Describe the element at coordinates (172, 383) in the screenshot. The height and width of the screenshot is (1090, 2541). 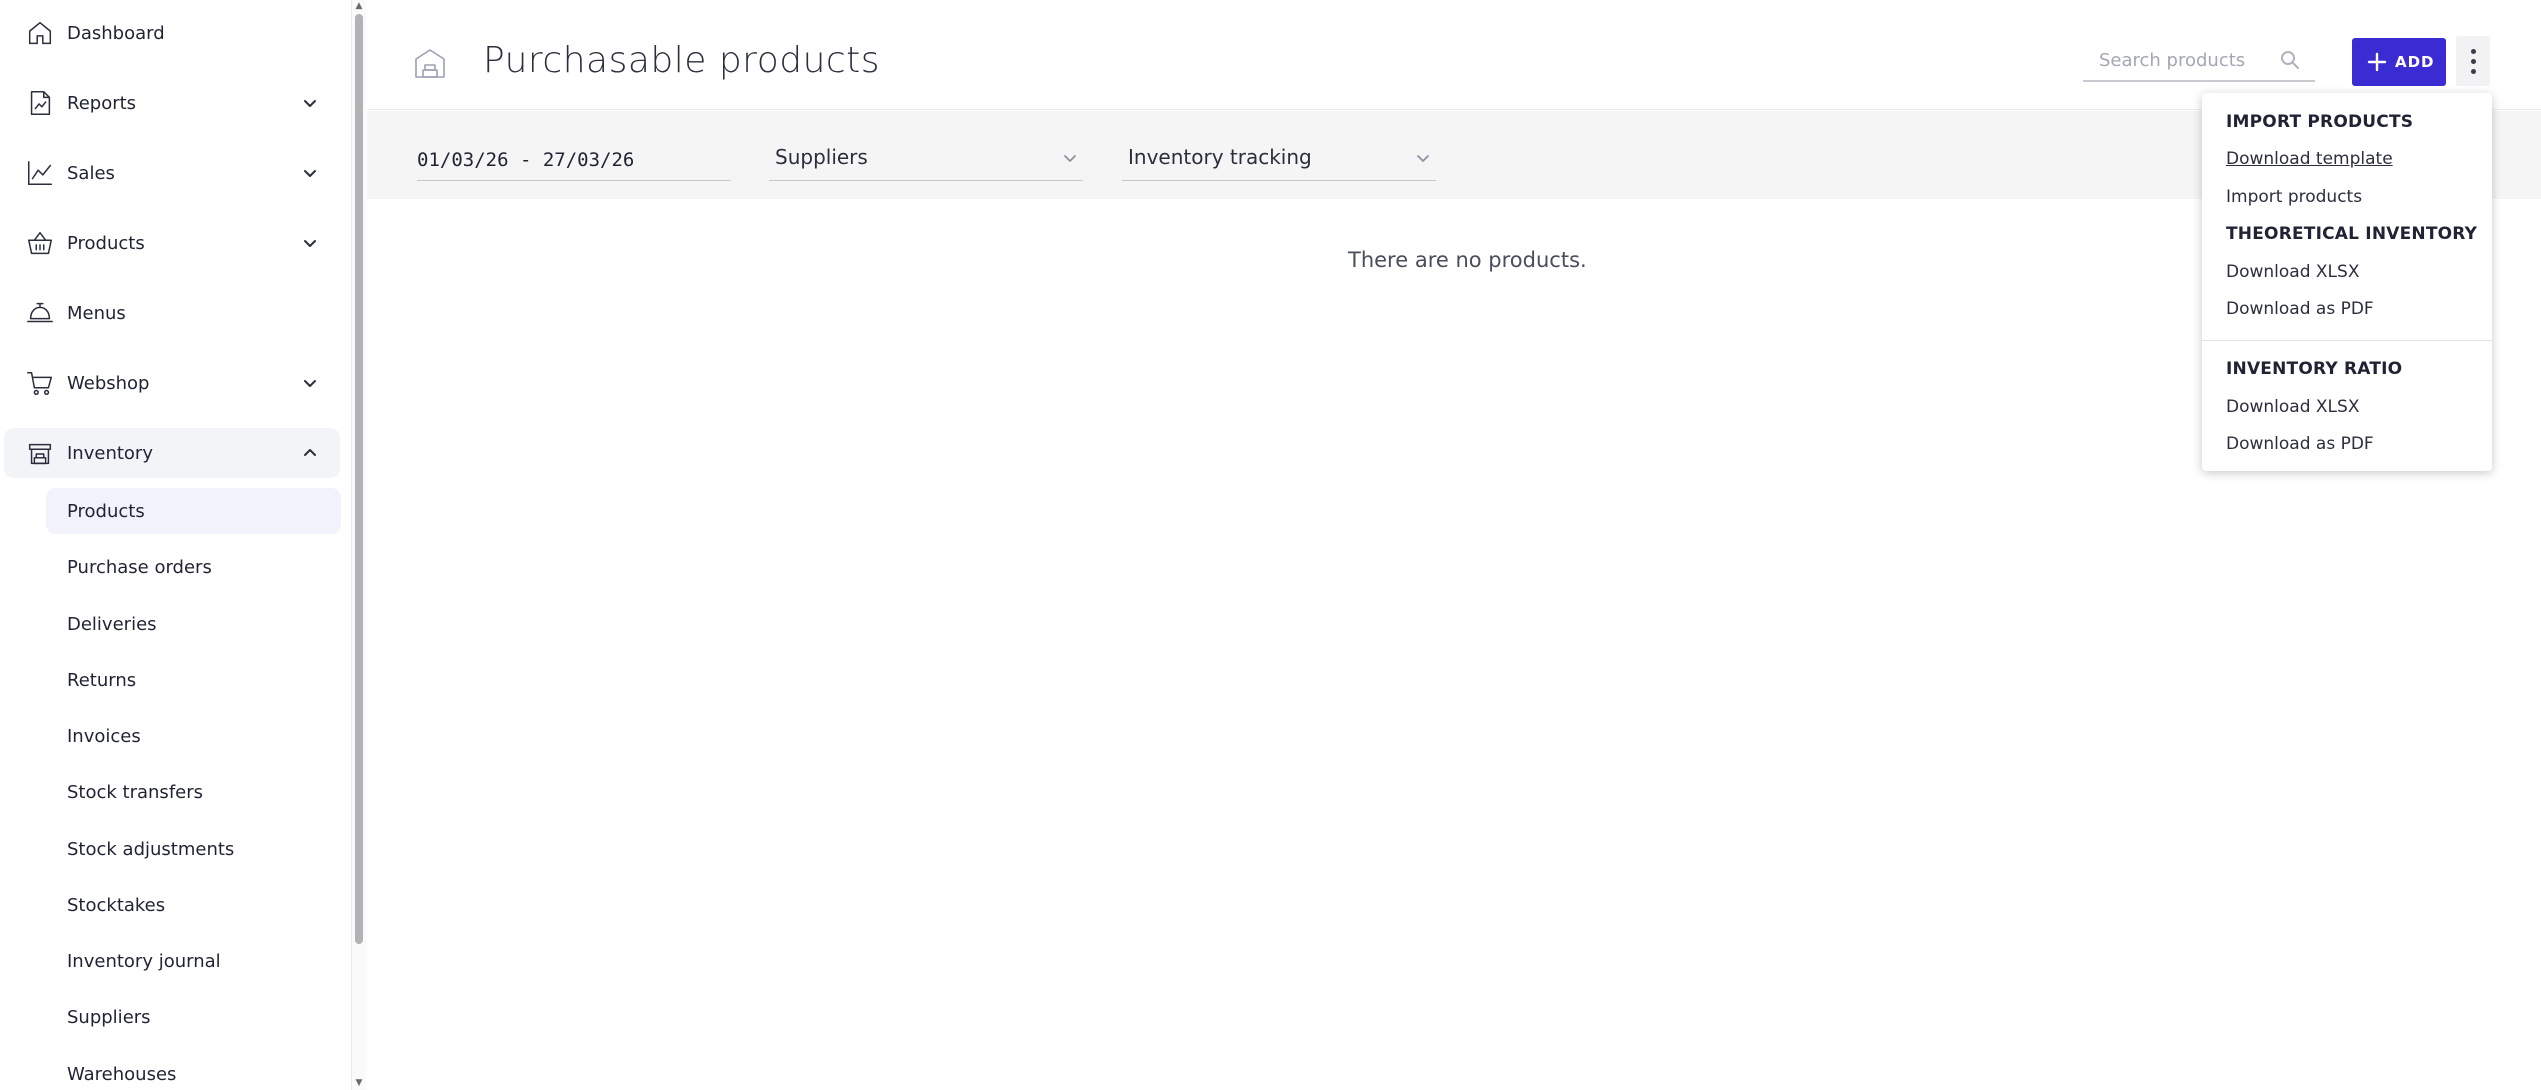
I see `sidebar-item-webshop: Webshop` at that location.